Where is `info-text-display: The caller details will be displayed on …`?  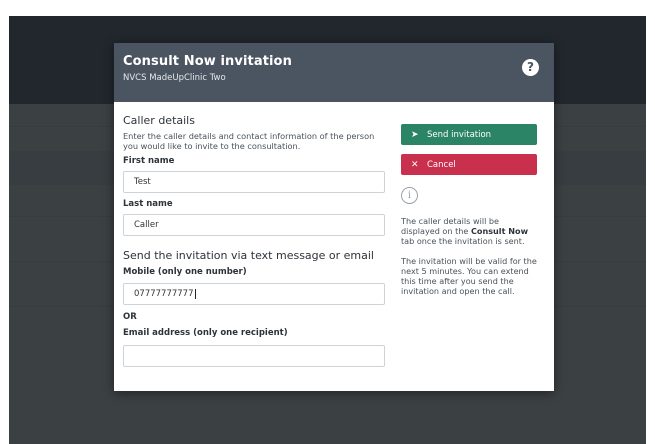 info-text-display: The caller details will be displayed on … is located at coordinates (469, 231).